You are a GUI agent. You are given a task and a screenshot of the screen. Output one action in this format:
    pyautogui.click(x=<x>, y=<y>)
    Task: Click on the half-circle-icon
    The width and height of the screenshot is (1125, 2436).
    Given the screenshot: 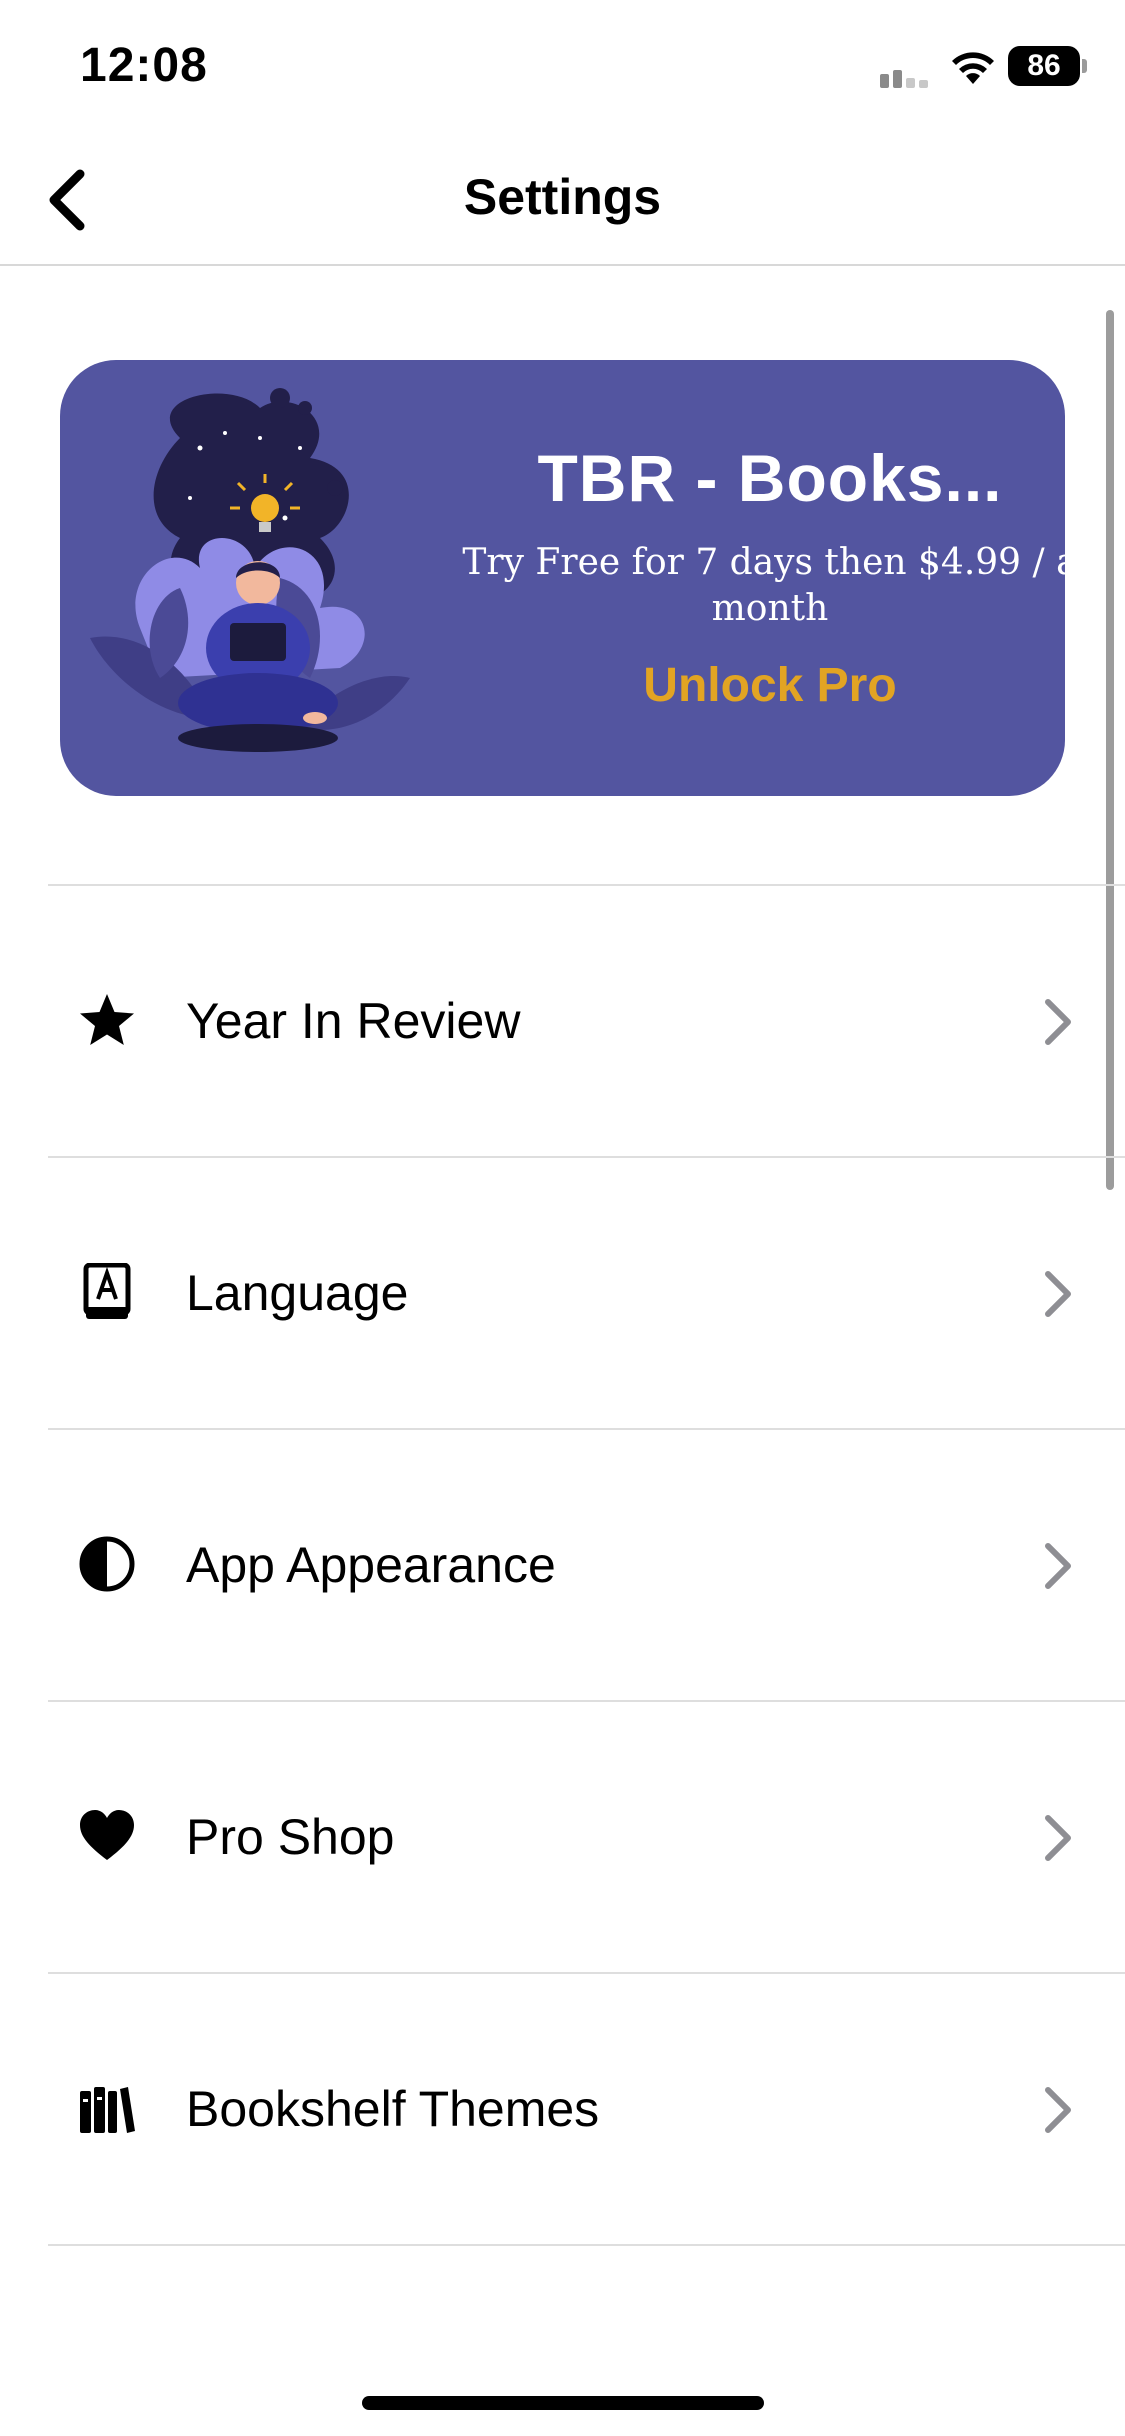 What is the action you would take?
    pyautogui.click(x=107, y=1564)
    